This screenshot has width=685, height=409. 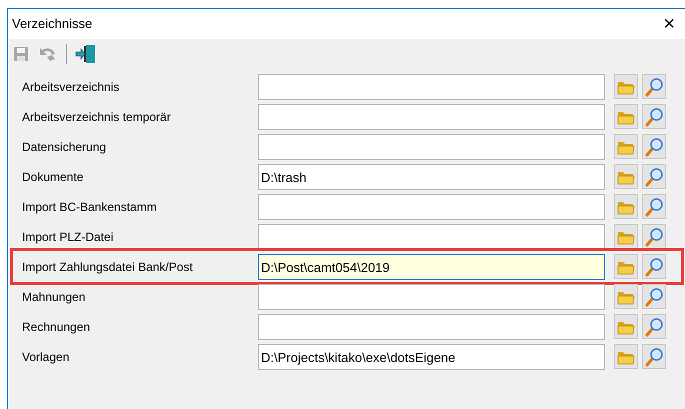 I want to click on field-label: Datensicherung, so click(x=65, y=147).